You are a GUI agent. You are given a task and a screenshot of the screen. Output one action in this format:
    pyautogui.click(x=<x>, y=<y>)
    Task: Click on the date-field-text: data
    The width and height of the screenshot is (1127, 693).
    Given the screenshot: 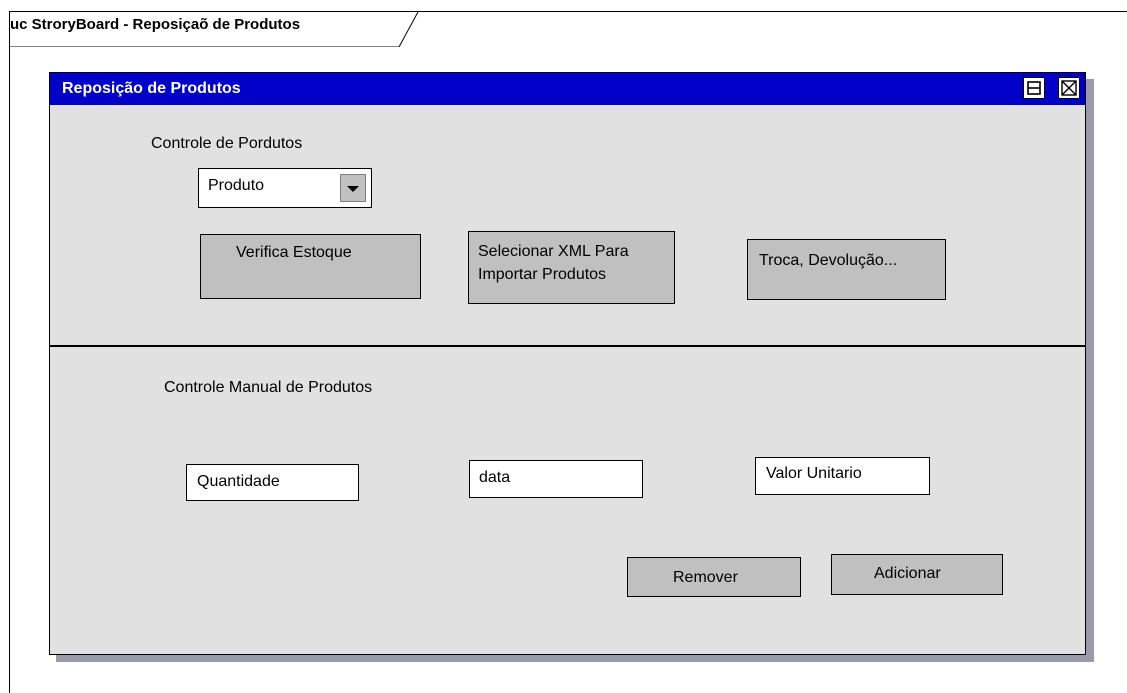 What is the action you would take?
    pyautogui.click(x=495, y=477)
    